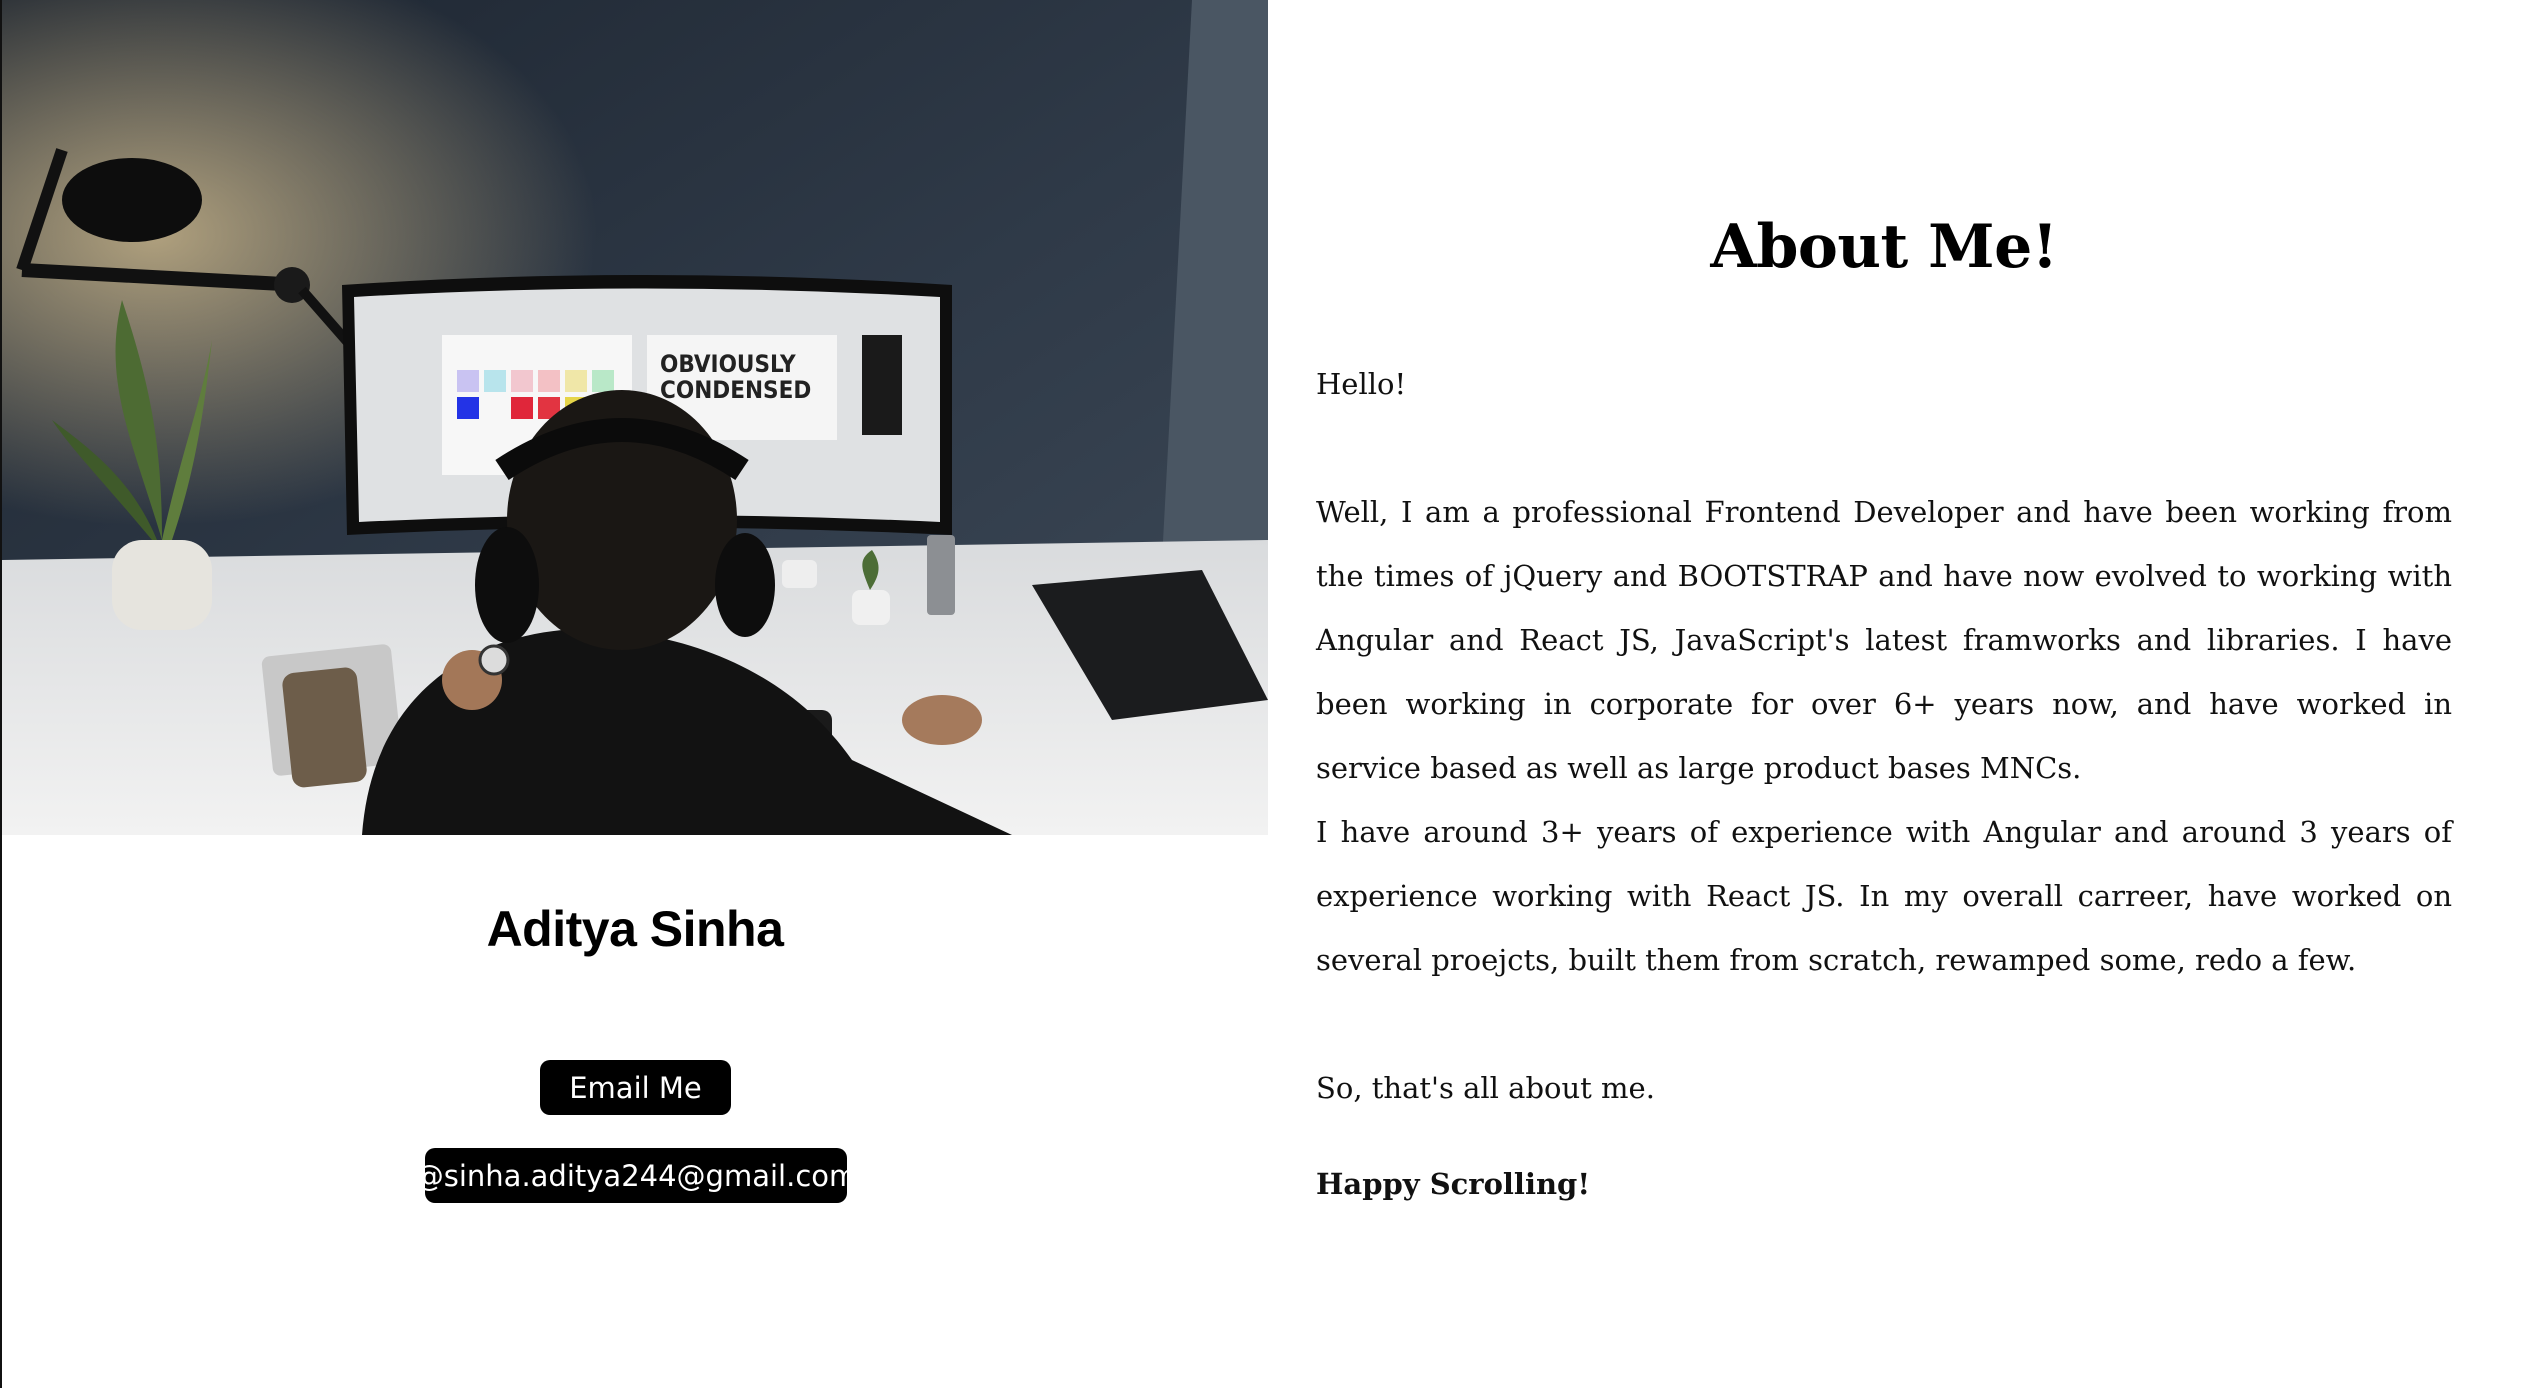  What do you see at coordinates (1361, 384) in the screenshot?
I see `about-greeting: Hello!` at bounding box center [1361, 384].